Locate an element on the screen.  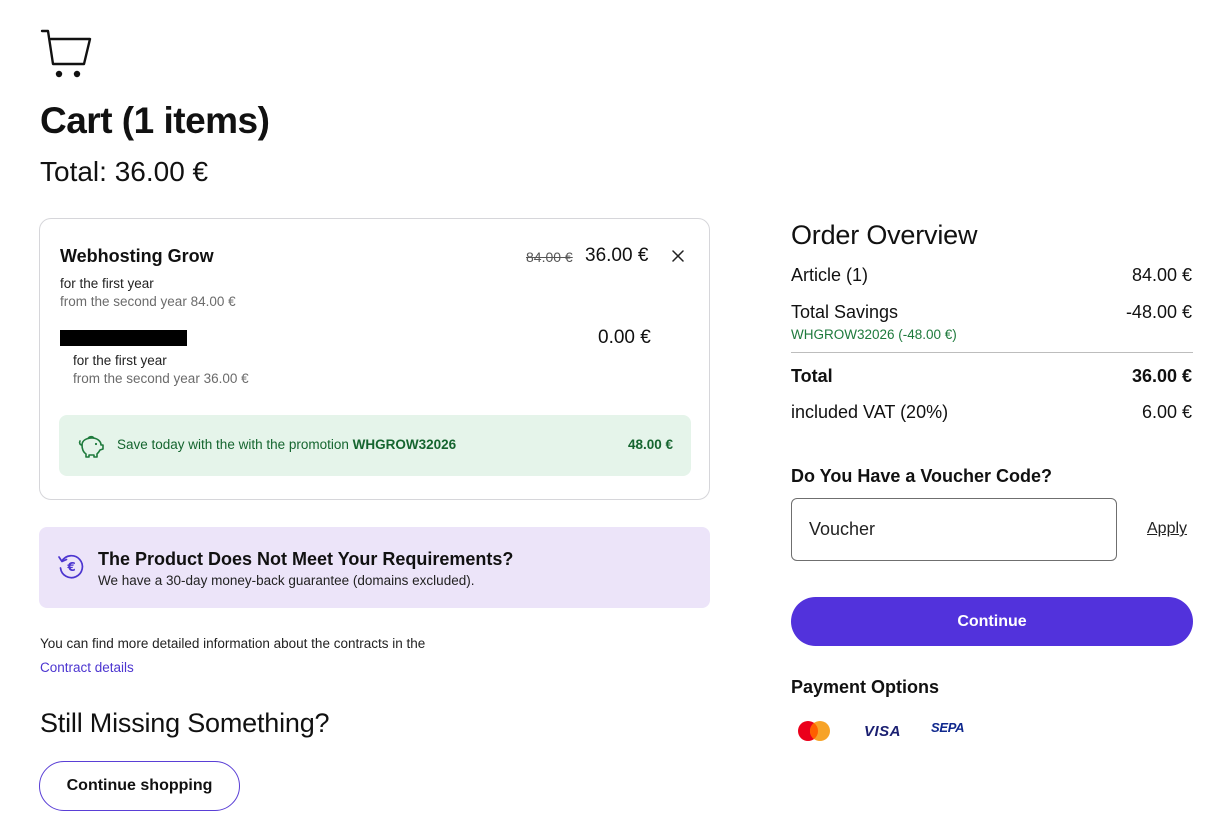
promotion-code: WHGROW32026 is located at coordinates (404, 444).